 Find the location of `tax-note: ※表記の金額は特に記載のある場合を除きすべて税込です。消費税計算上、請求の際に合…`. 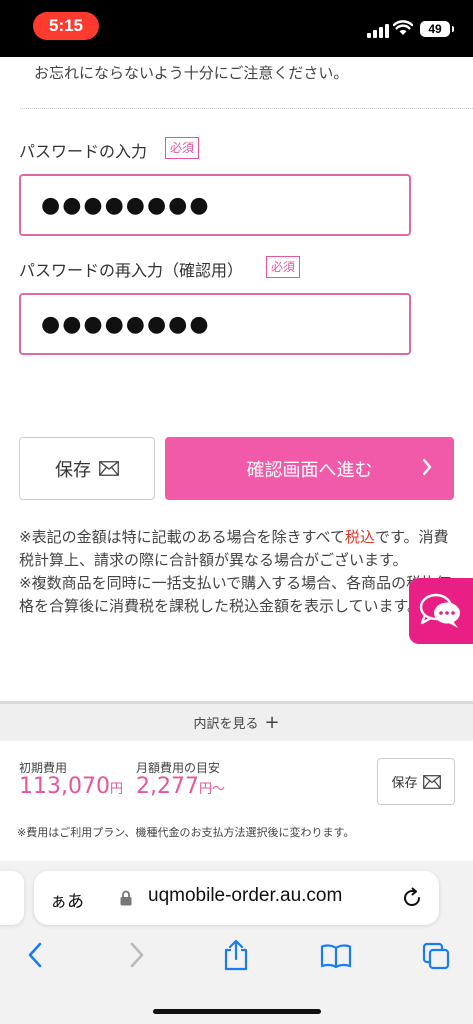

tax-note: ※表記の金額は特に記載のある場合を除きすべて税込です。消費税計算上、請求の際に合… is located at coordinates (234, 548).